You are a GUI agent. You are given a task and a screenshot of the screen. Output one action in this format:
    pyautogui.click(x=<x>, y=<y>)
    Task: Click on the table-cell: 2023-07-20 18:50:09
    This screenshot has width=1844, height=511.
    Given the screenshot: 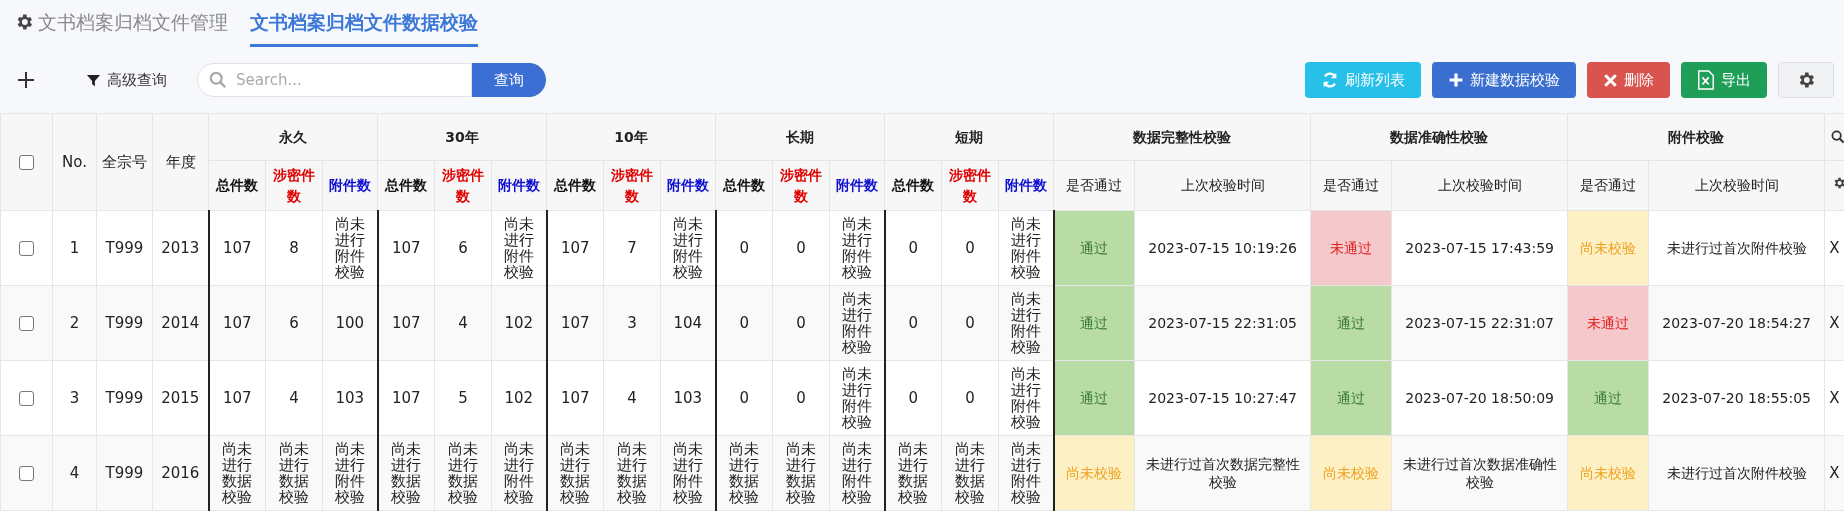 What is the action you would take?
    pyautogui.click(x=1479, y=398)
    